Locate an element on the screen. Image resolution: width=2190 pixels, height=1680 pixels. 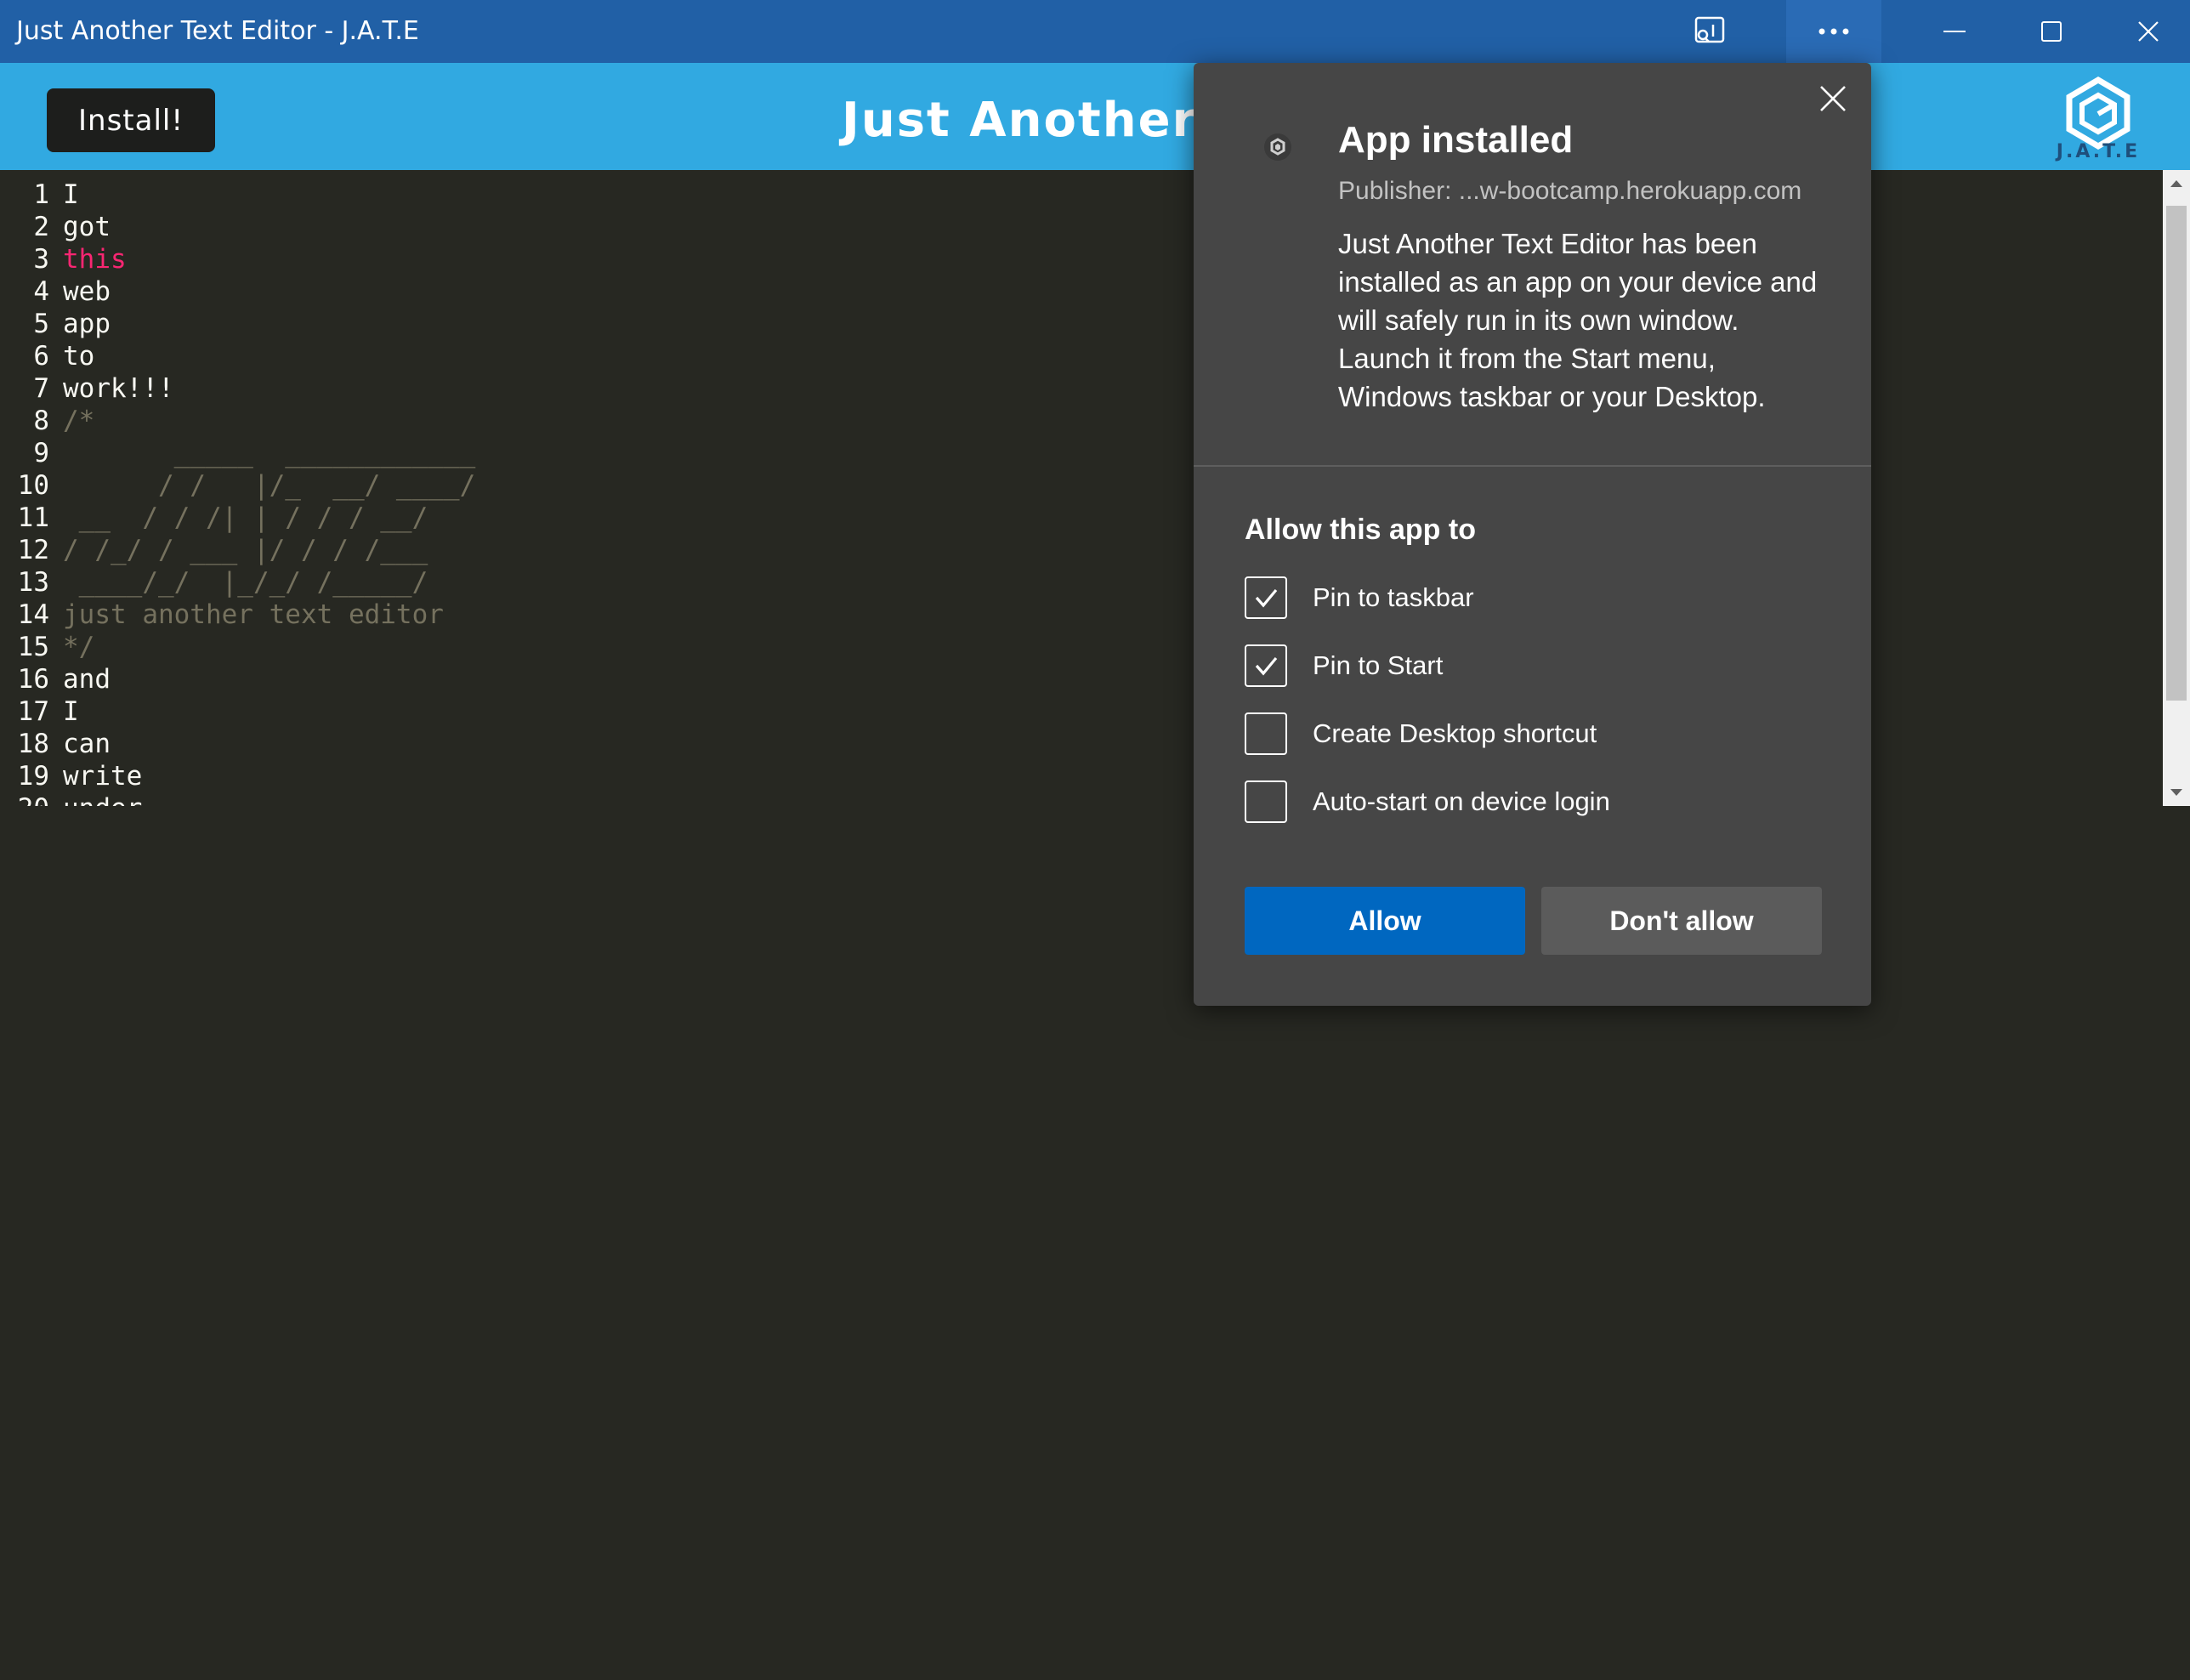
allow-button: Allow is located at coordinates (1385, 921).